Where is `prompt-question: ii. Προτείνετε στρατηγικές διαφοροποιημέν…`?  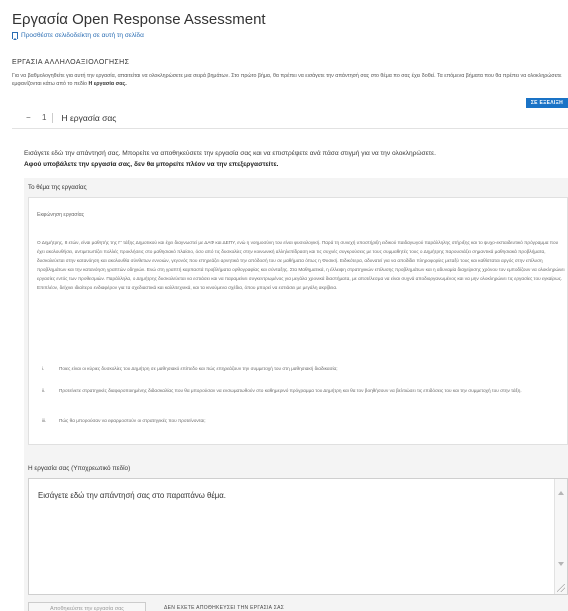 prompt-question: ii. Προτείνετε στρατηγικές διαφοροποιημέν… is located at coordinates (297, 390).